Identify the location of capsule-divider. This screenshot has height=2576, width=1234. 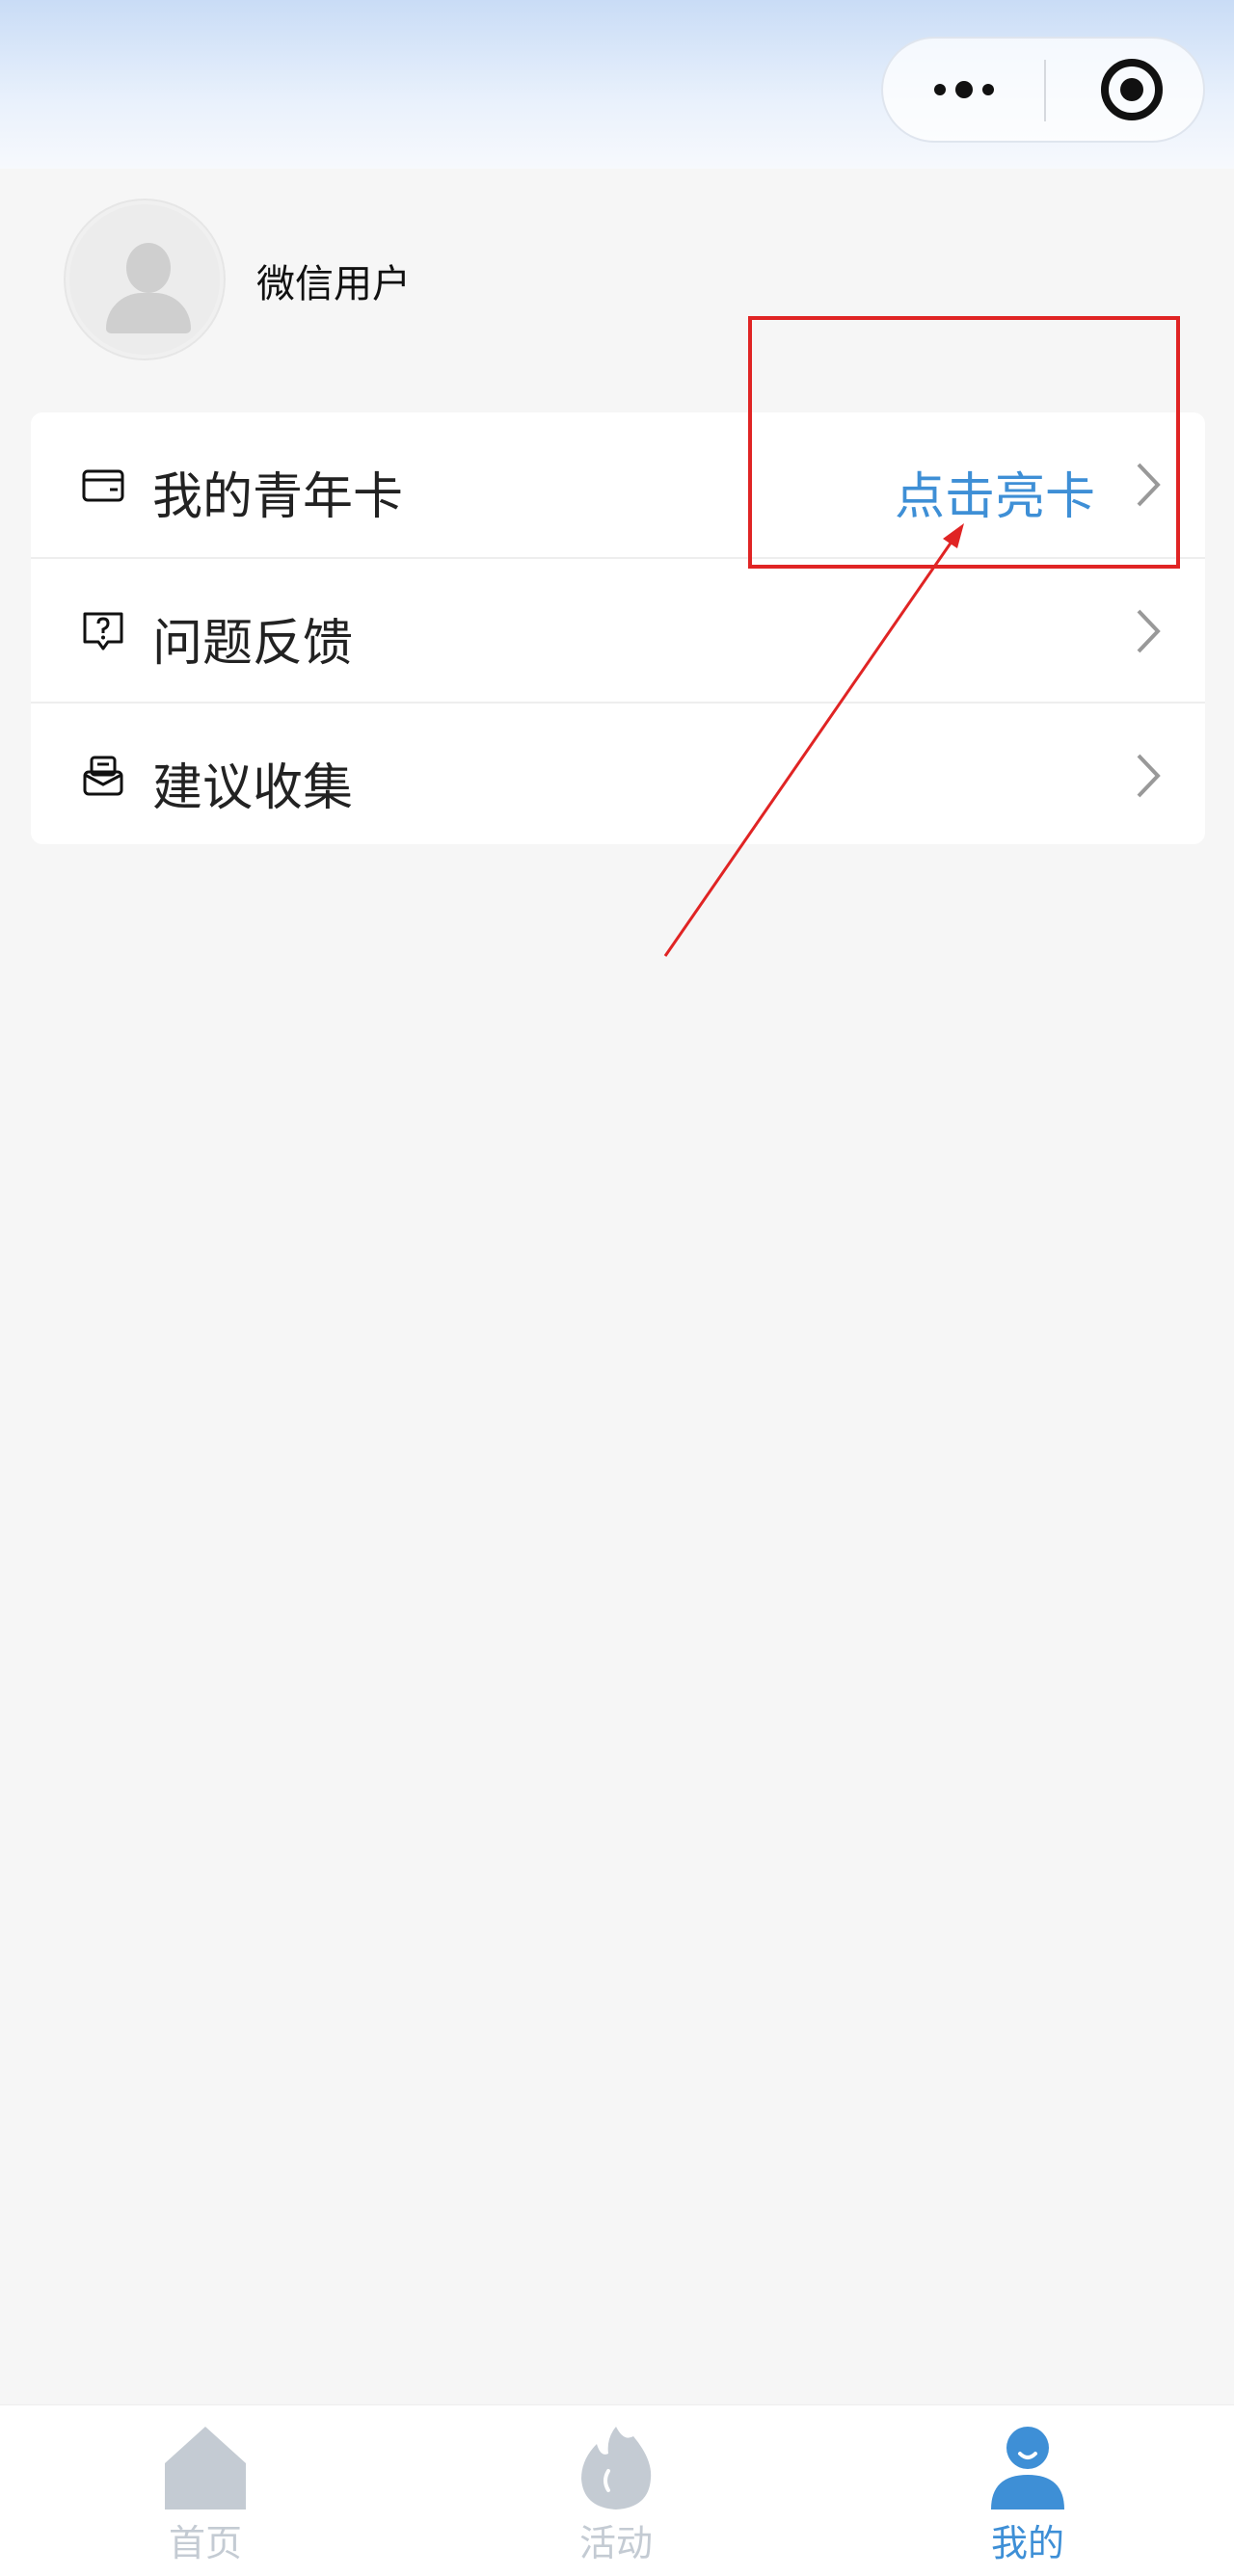
(1045, 90).